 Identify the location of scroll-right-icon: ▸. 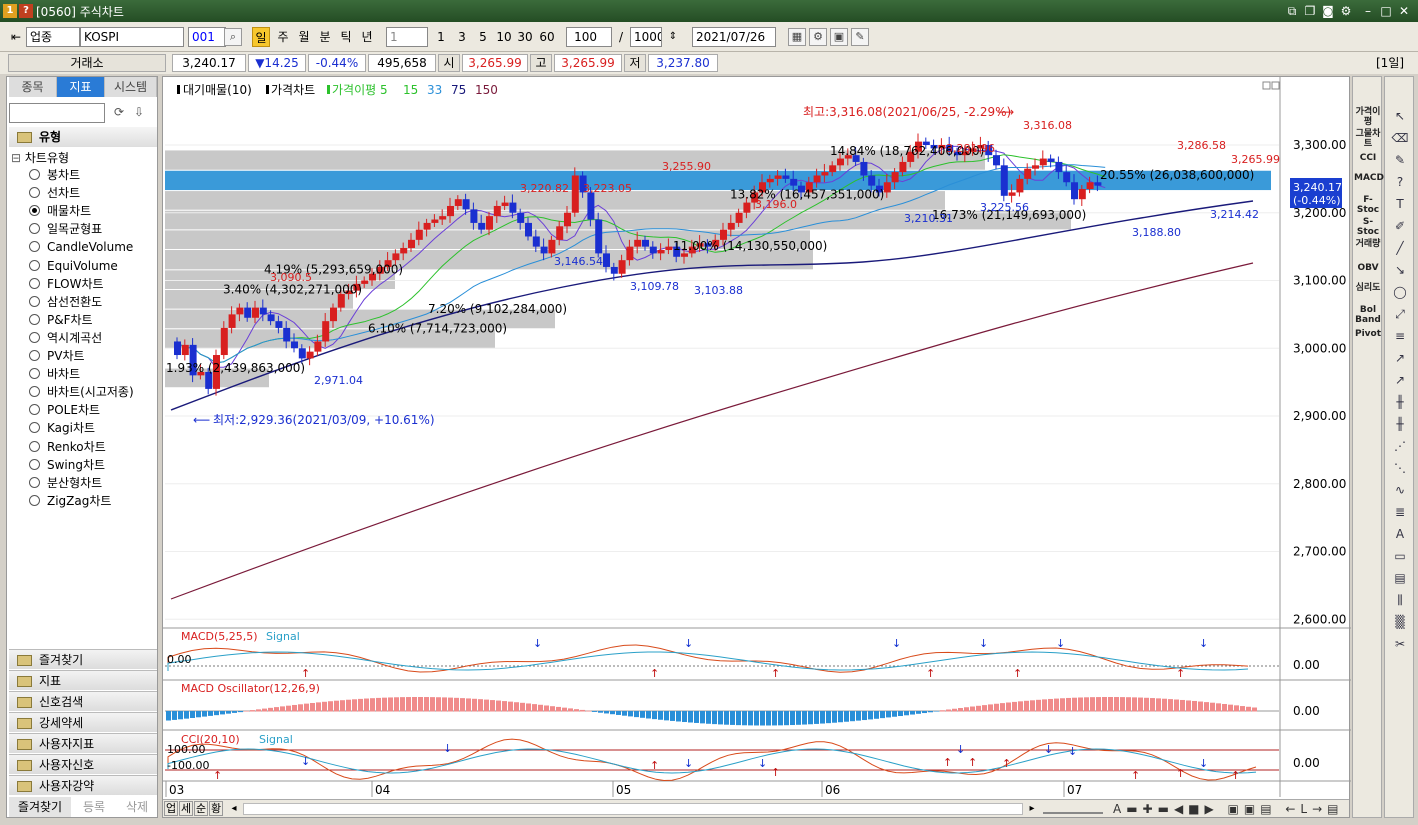
(1032, 808).